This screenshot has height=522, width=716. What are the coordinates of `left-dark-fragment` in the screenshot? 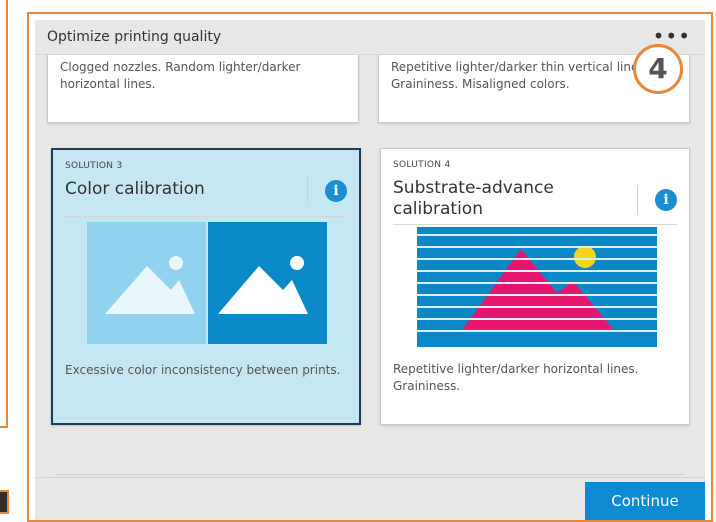 It's located at (4, 502).